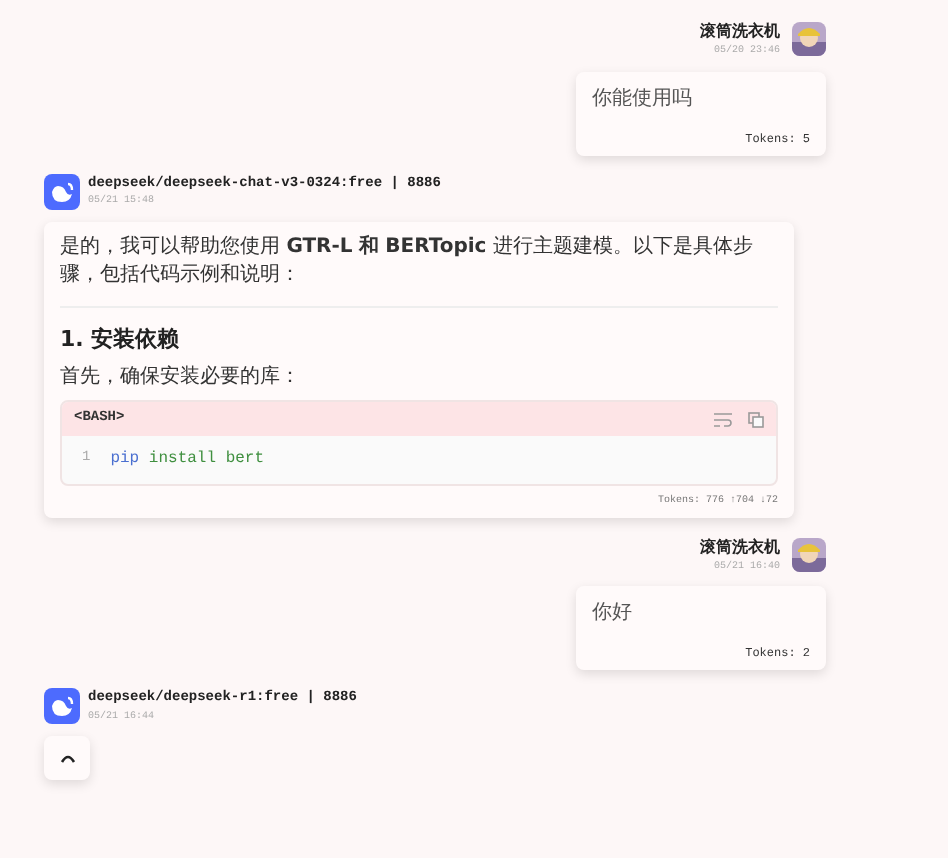  What do you see at coordinates (181, 378) in the screenshot?
I see `message-text: 首先，确保安装必要的库：` at bounding box center [181, 378].